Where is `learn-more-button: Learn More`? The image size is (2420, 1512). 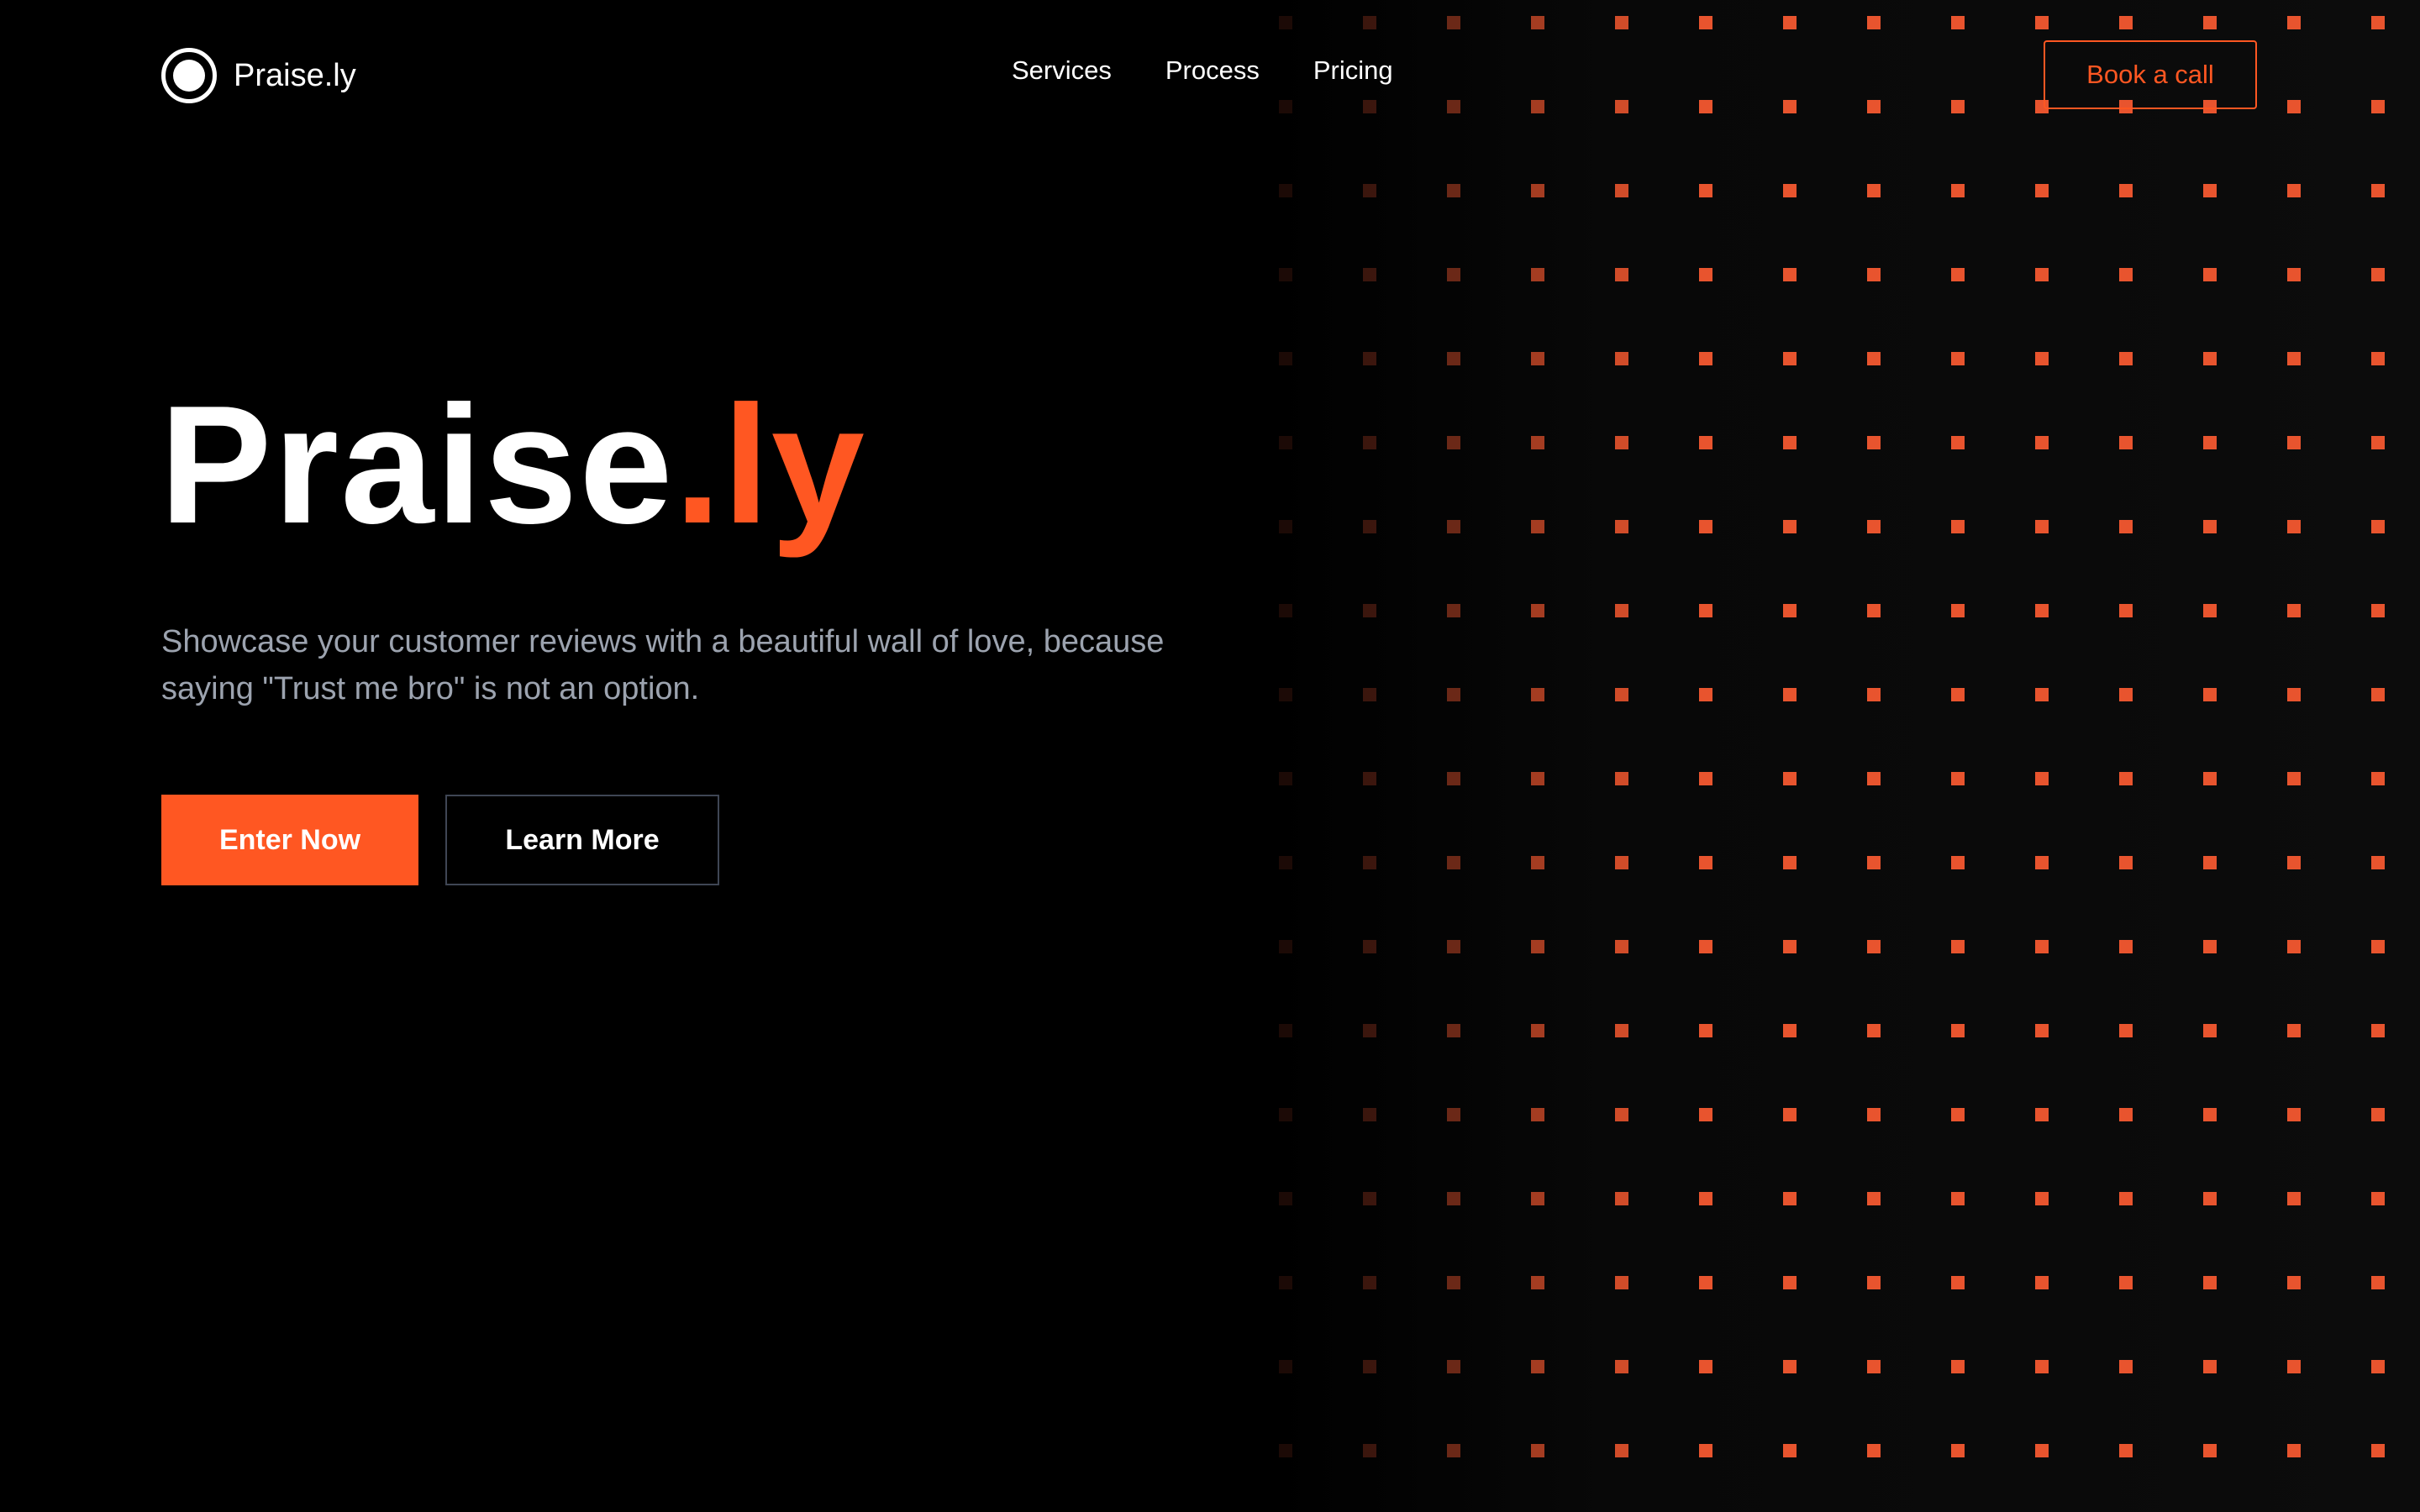
learn-more-button: Learn More is located at coordinates (582, 840).